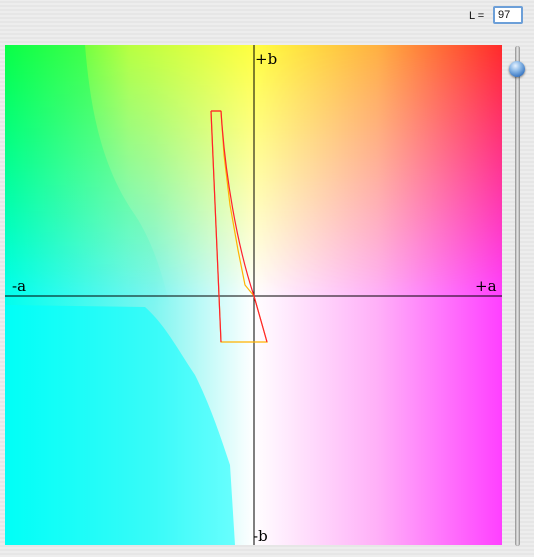  Describe the element at coordinates (517, 296) in the screenshot. I see `lightness-slider-track` at that location.